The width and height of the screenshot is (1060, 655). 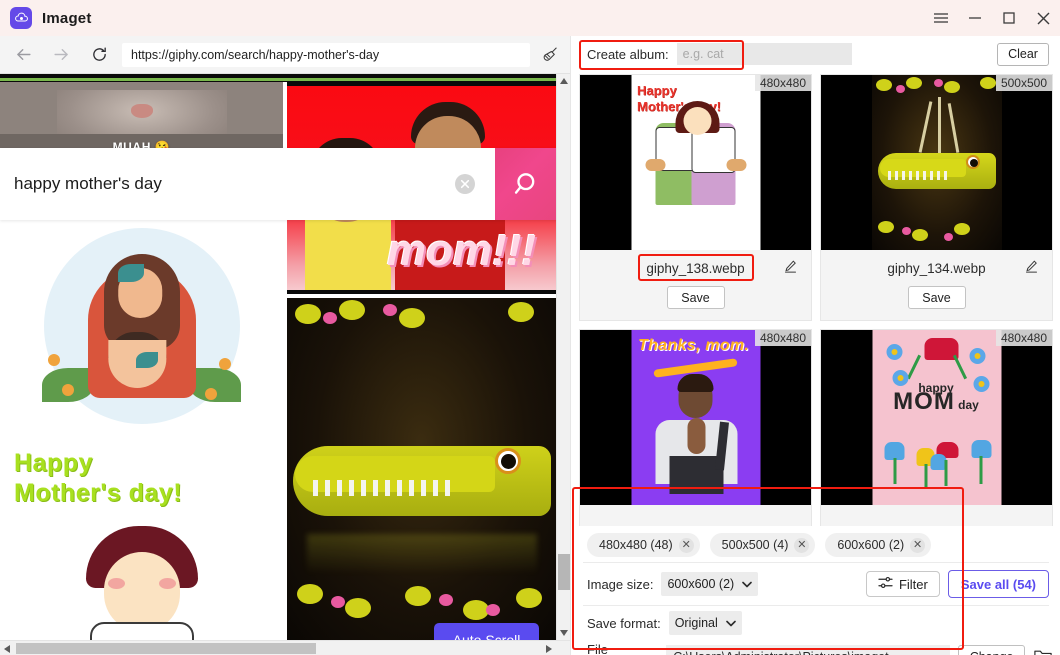 I want to click on folder-icon, so click(x=1043, y=651).